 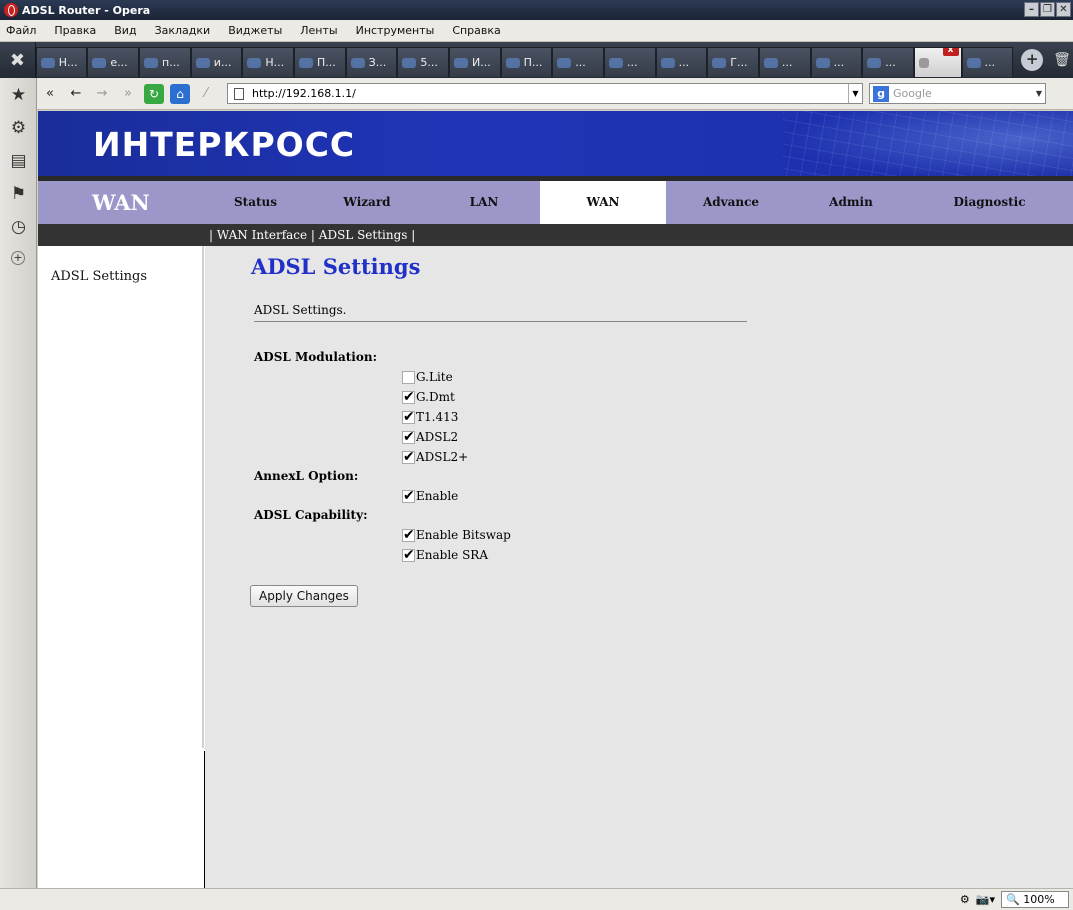 I want to click on menu-tools: Инструменты, so click(x=395, y=30).